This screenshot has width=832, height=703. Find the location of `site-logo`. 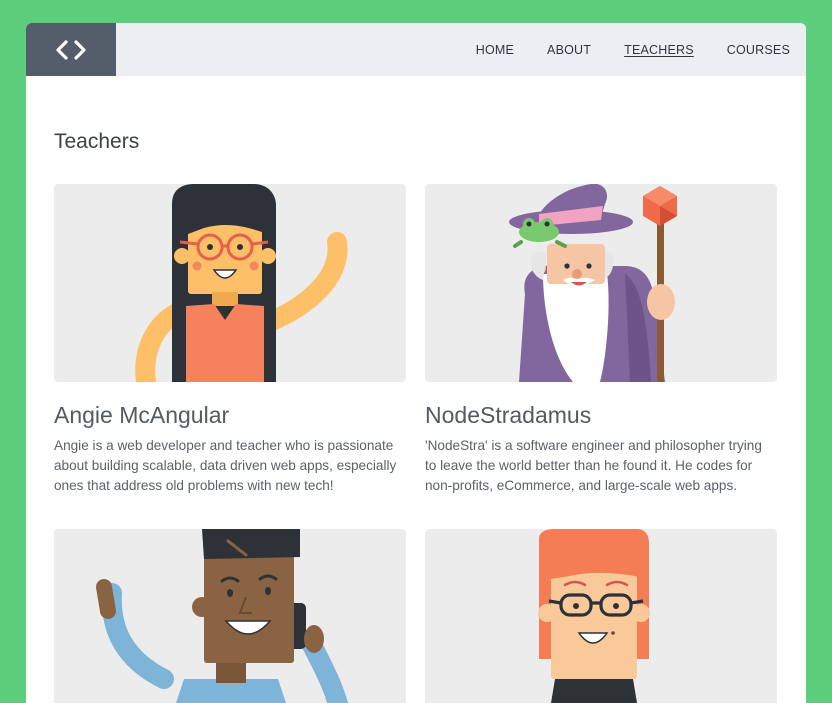

site-logo is located at coordinates (71, 49).